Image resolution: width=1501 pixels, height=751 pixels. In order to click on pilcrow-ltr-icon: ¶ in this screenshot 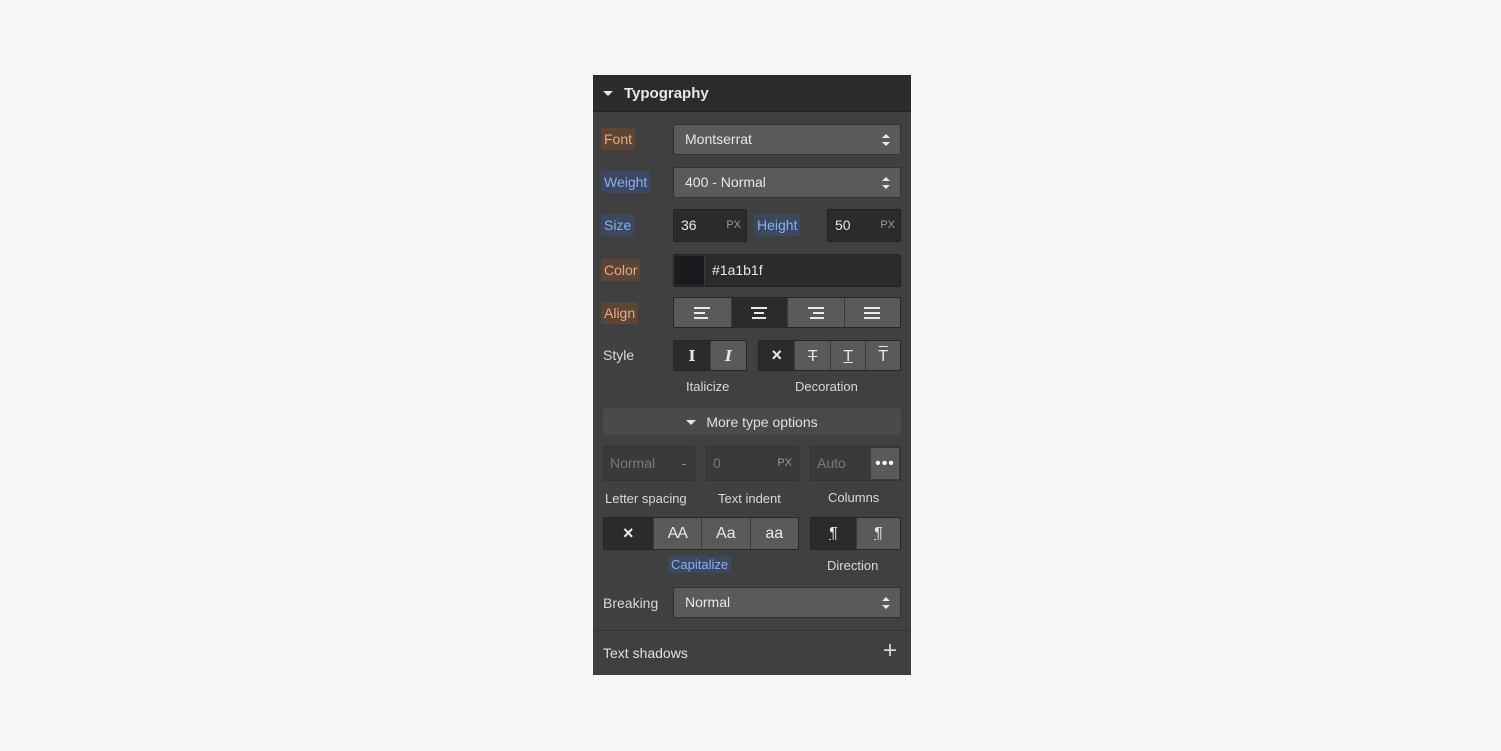, I will do `click(833, 533)`.